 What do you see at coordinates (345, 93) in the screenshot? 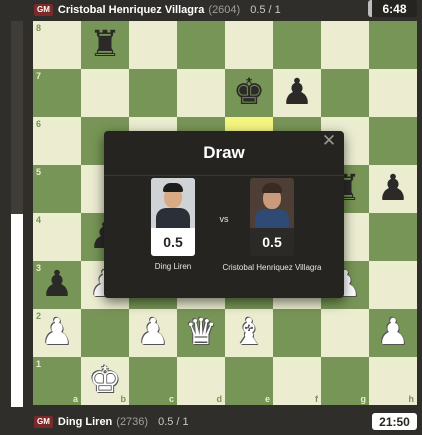
I see `square-g7` at bounding box center [345, 93].